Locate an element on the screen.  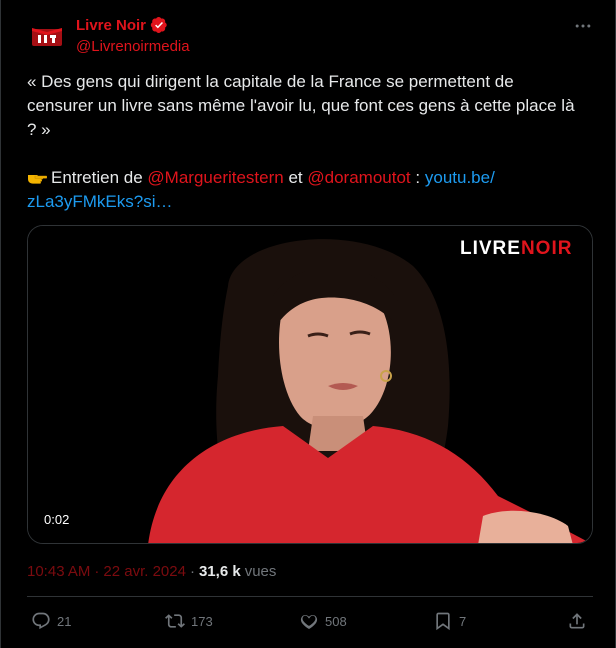
tweet-date: 22 avr. 2024 is located at coordinates (144, 571).